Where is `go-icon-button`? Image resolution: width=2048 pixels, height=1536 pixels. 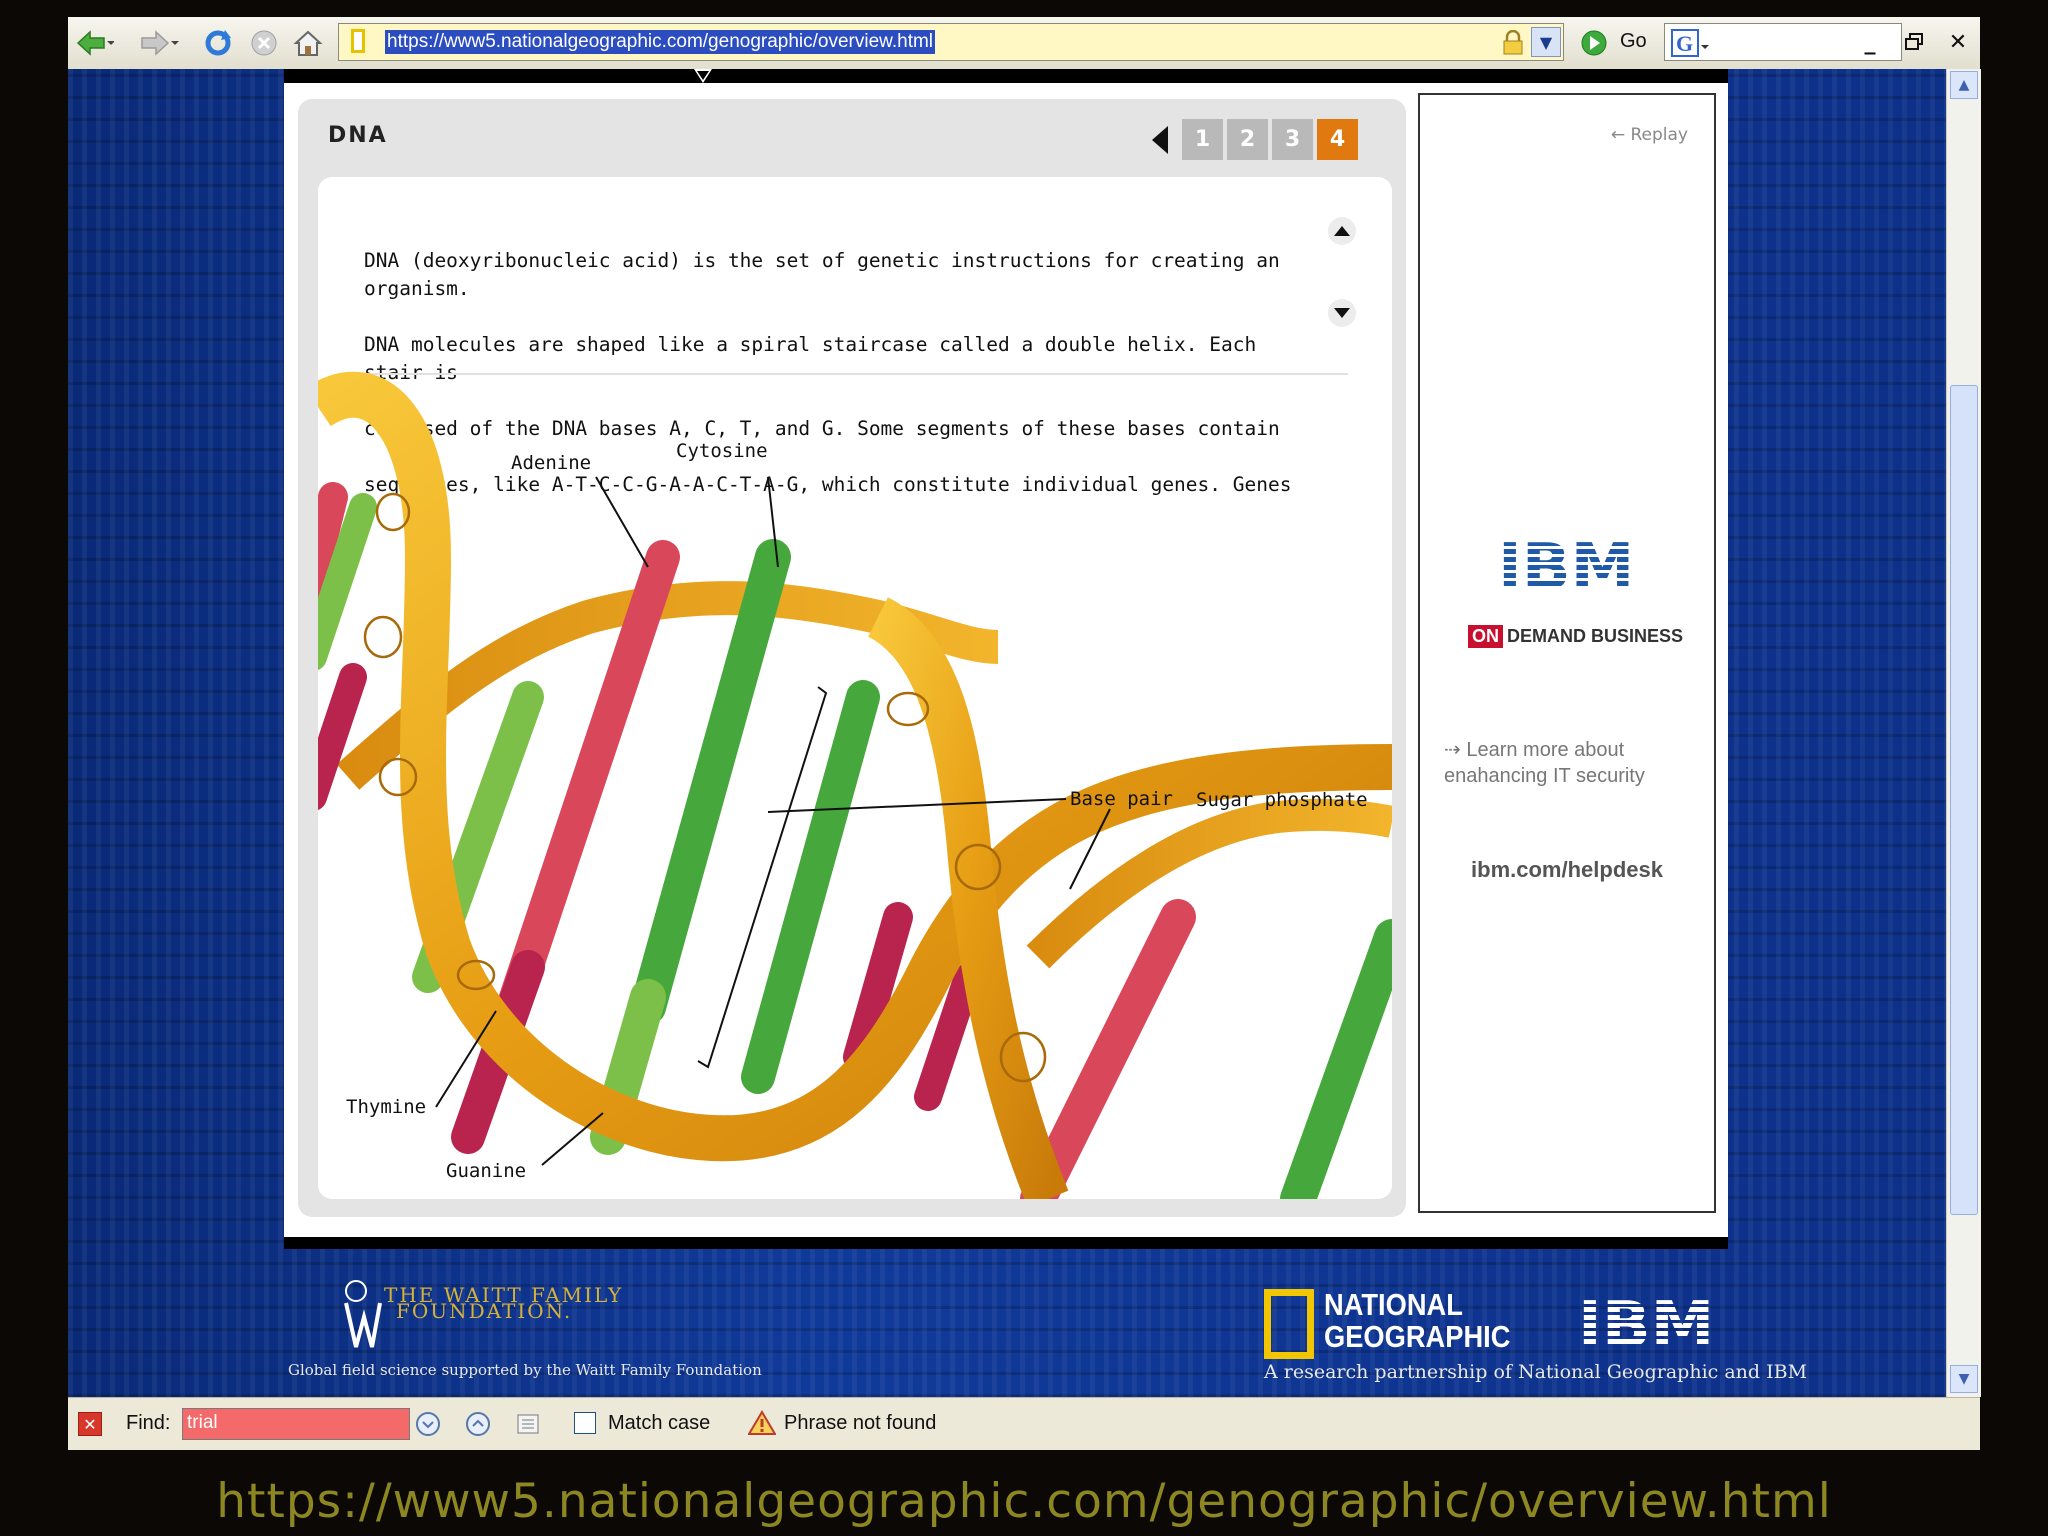
go-icon-button is located at coordinates (1594, 43).